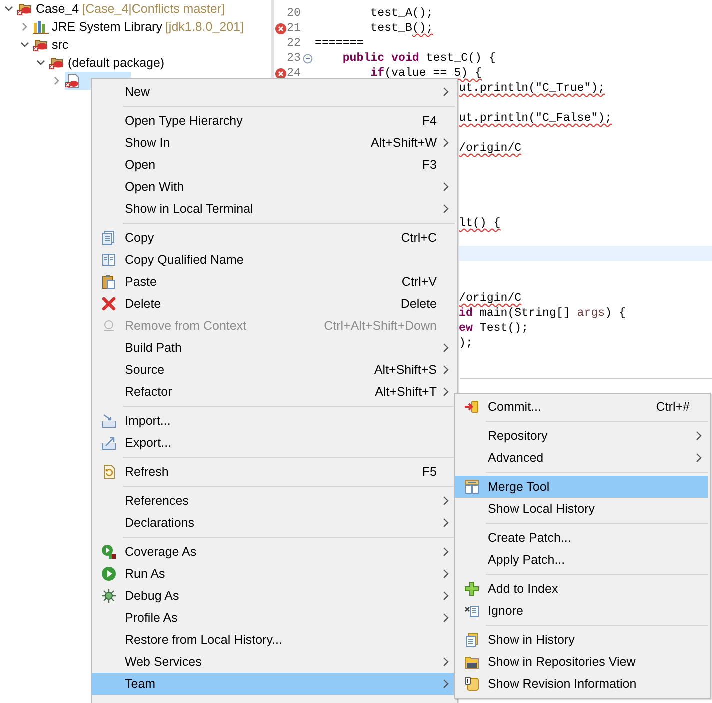 The height and width of the screenshot is (703, 712). I want to click on code-line: ut.println("C_True");, so click(532, 88).